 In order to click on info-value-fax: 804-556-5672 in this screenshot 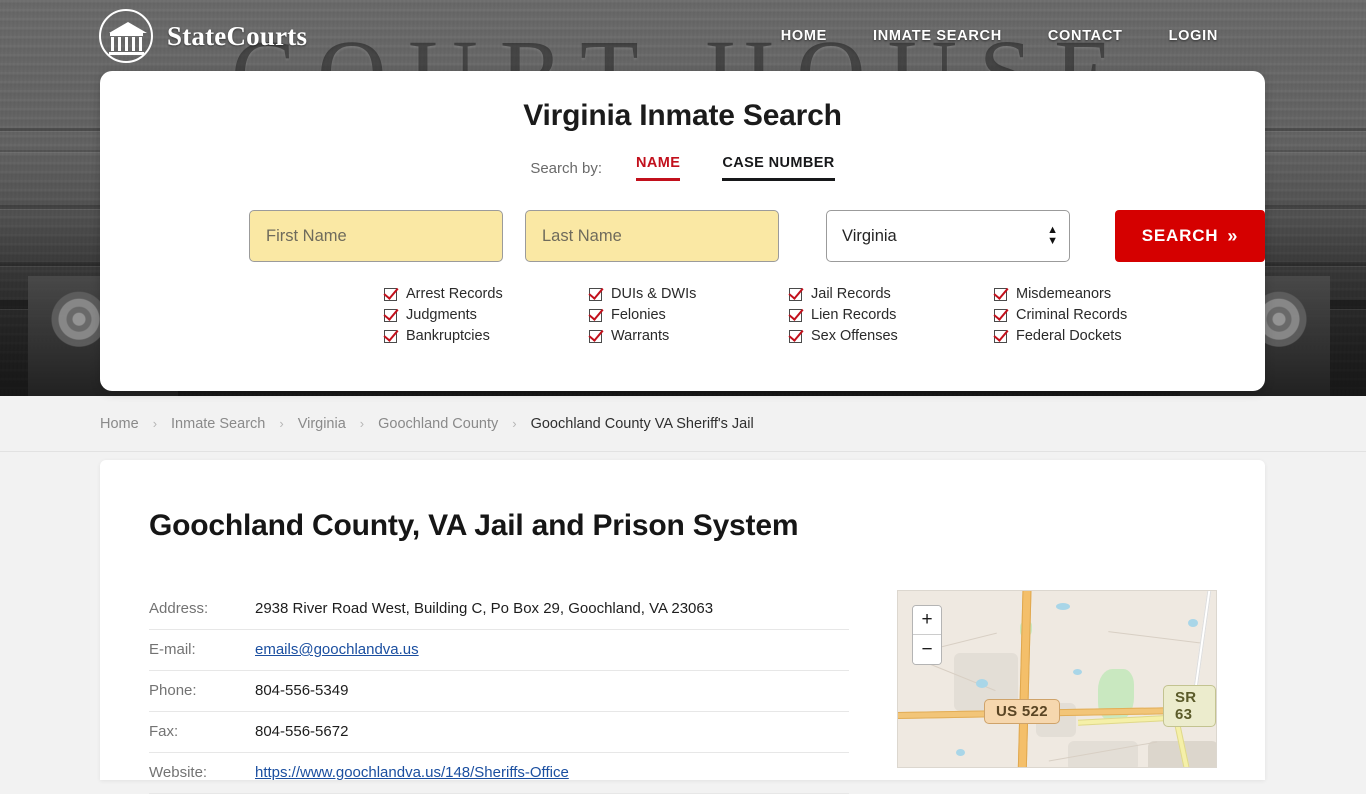, I will do `click(552, 732)`.